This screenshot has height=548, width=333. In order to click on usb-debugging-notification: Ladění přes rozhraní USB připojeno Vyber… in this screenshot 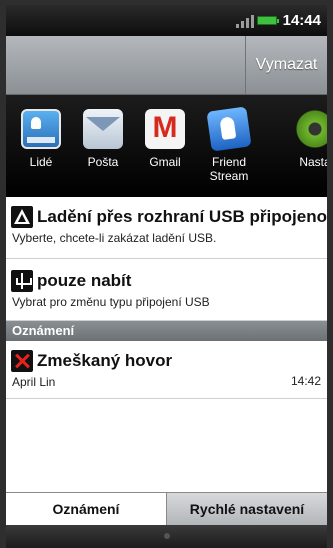, I will do `click(166, 228)`.